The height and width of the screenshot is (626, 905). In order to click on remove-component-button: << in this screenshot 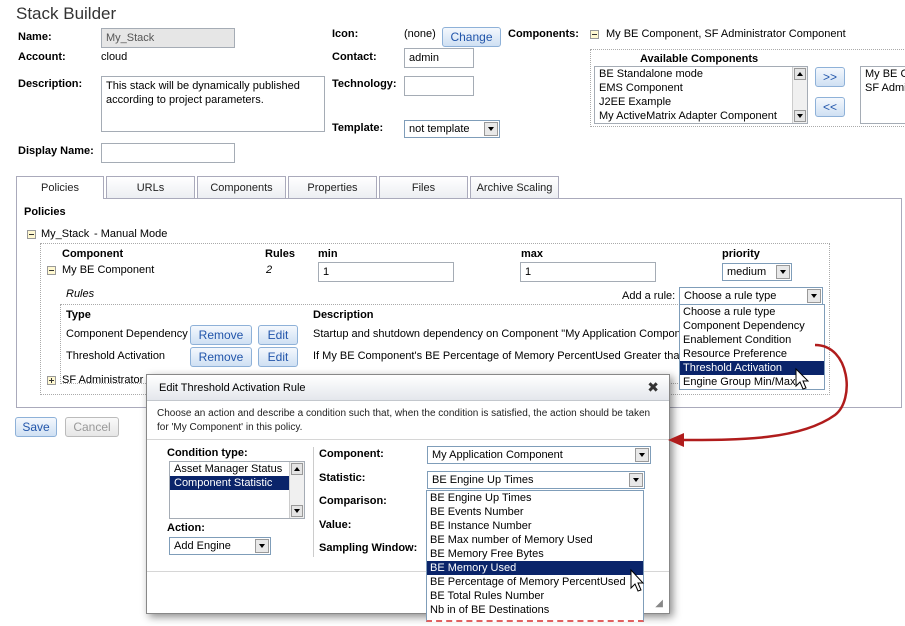, I will do `click(830, 107)`.